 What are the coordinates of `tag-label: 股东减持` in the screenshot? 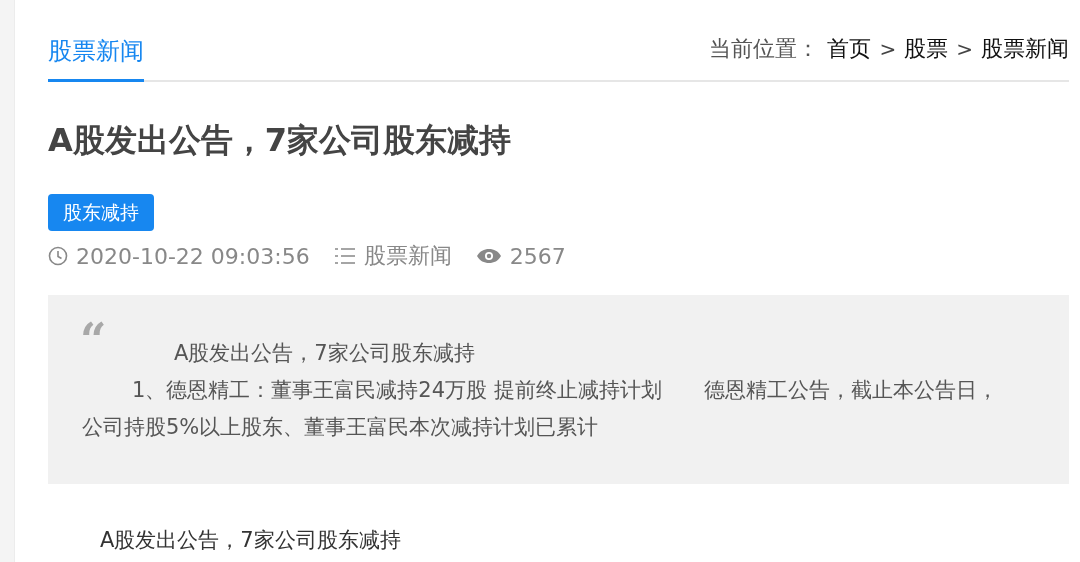 It's located at (101, 212).